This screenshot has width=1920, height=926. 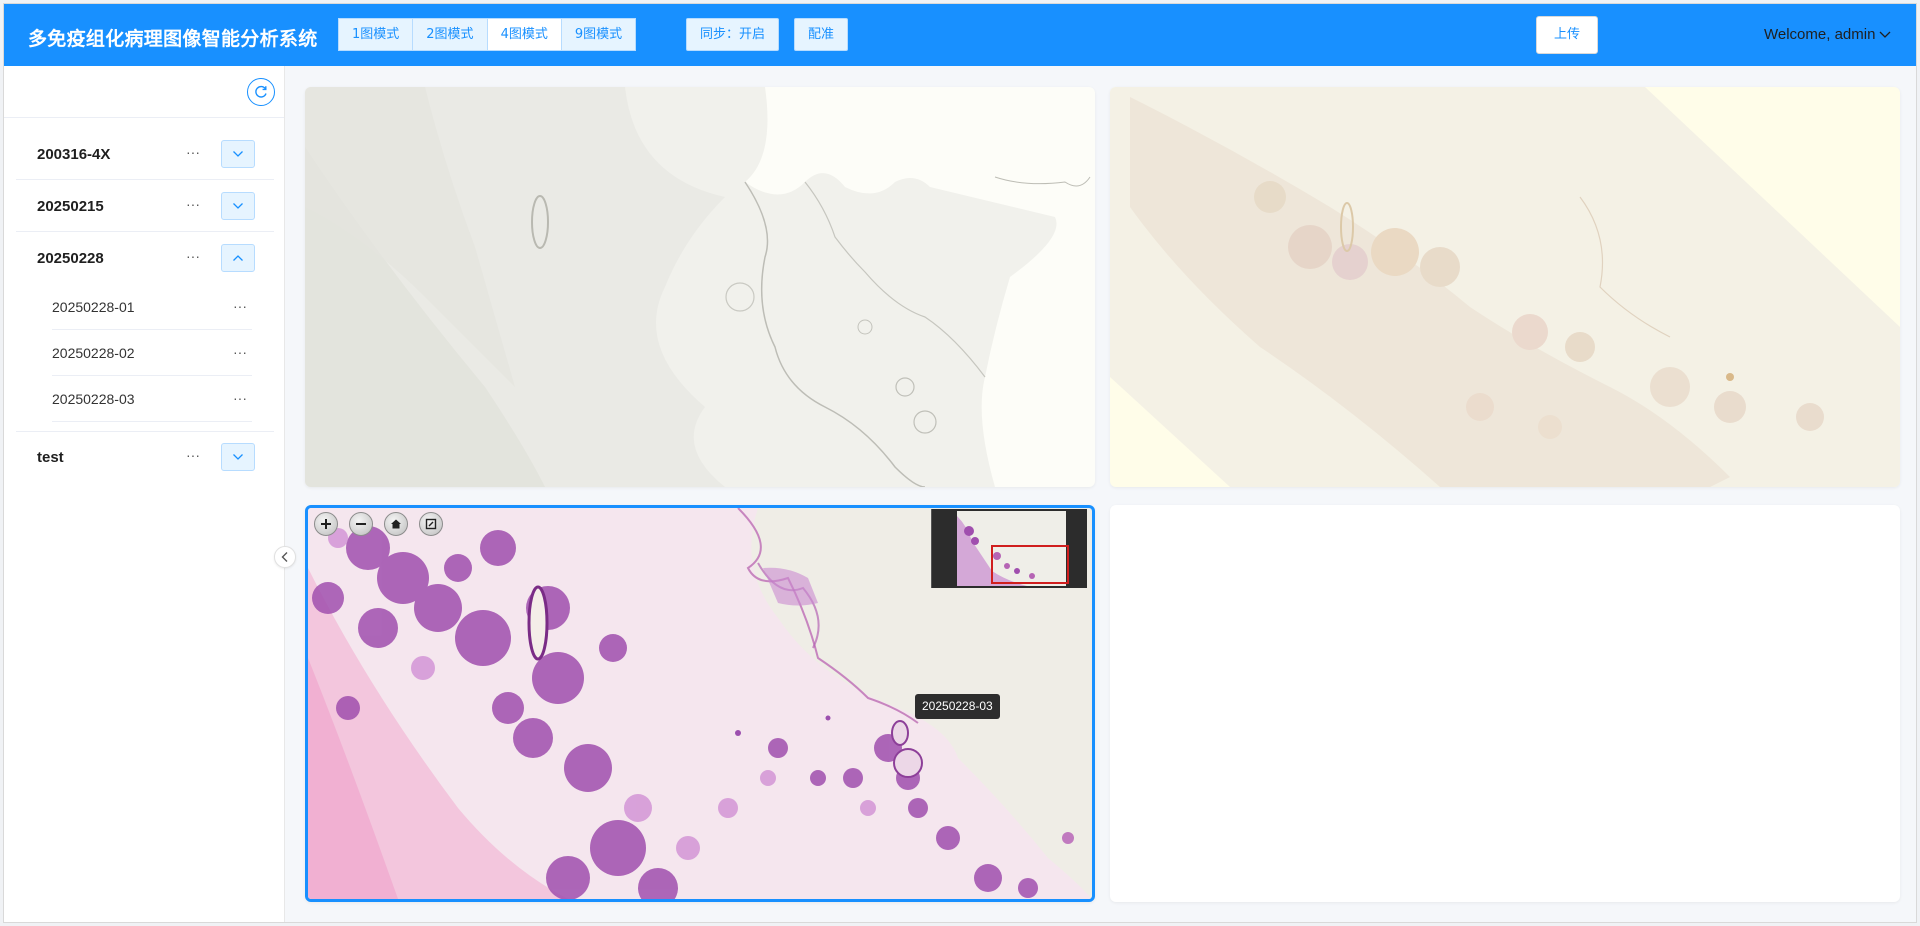 I want to click on group-name: 20250228, so click(x=70, y=258).